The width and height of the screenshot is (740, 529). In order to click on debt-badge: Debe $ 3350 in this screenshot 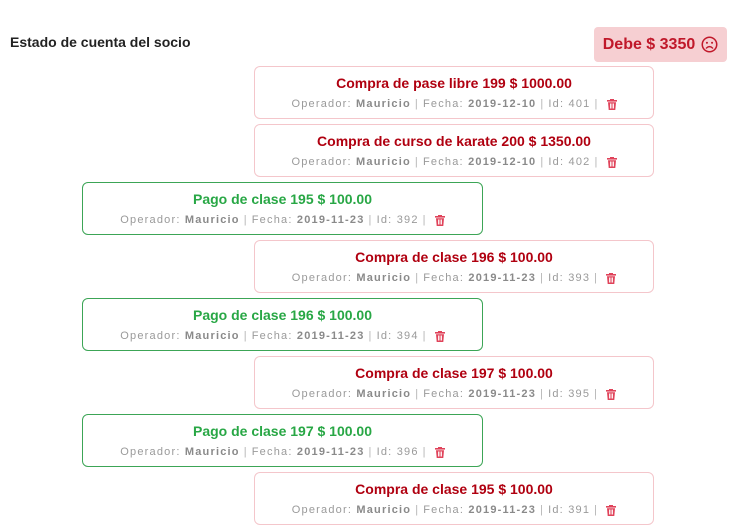, I will do `click(660, 44)`.